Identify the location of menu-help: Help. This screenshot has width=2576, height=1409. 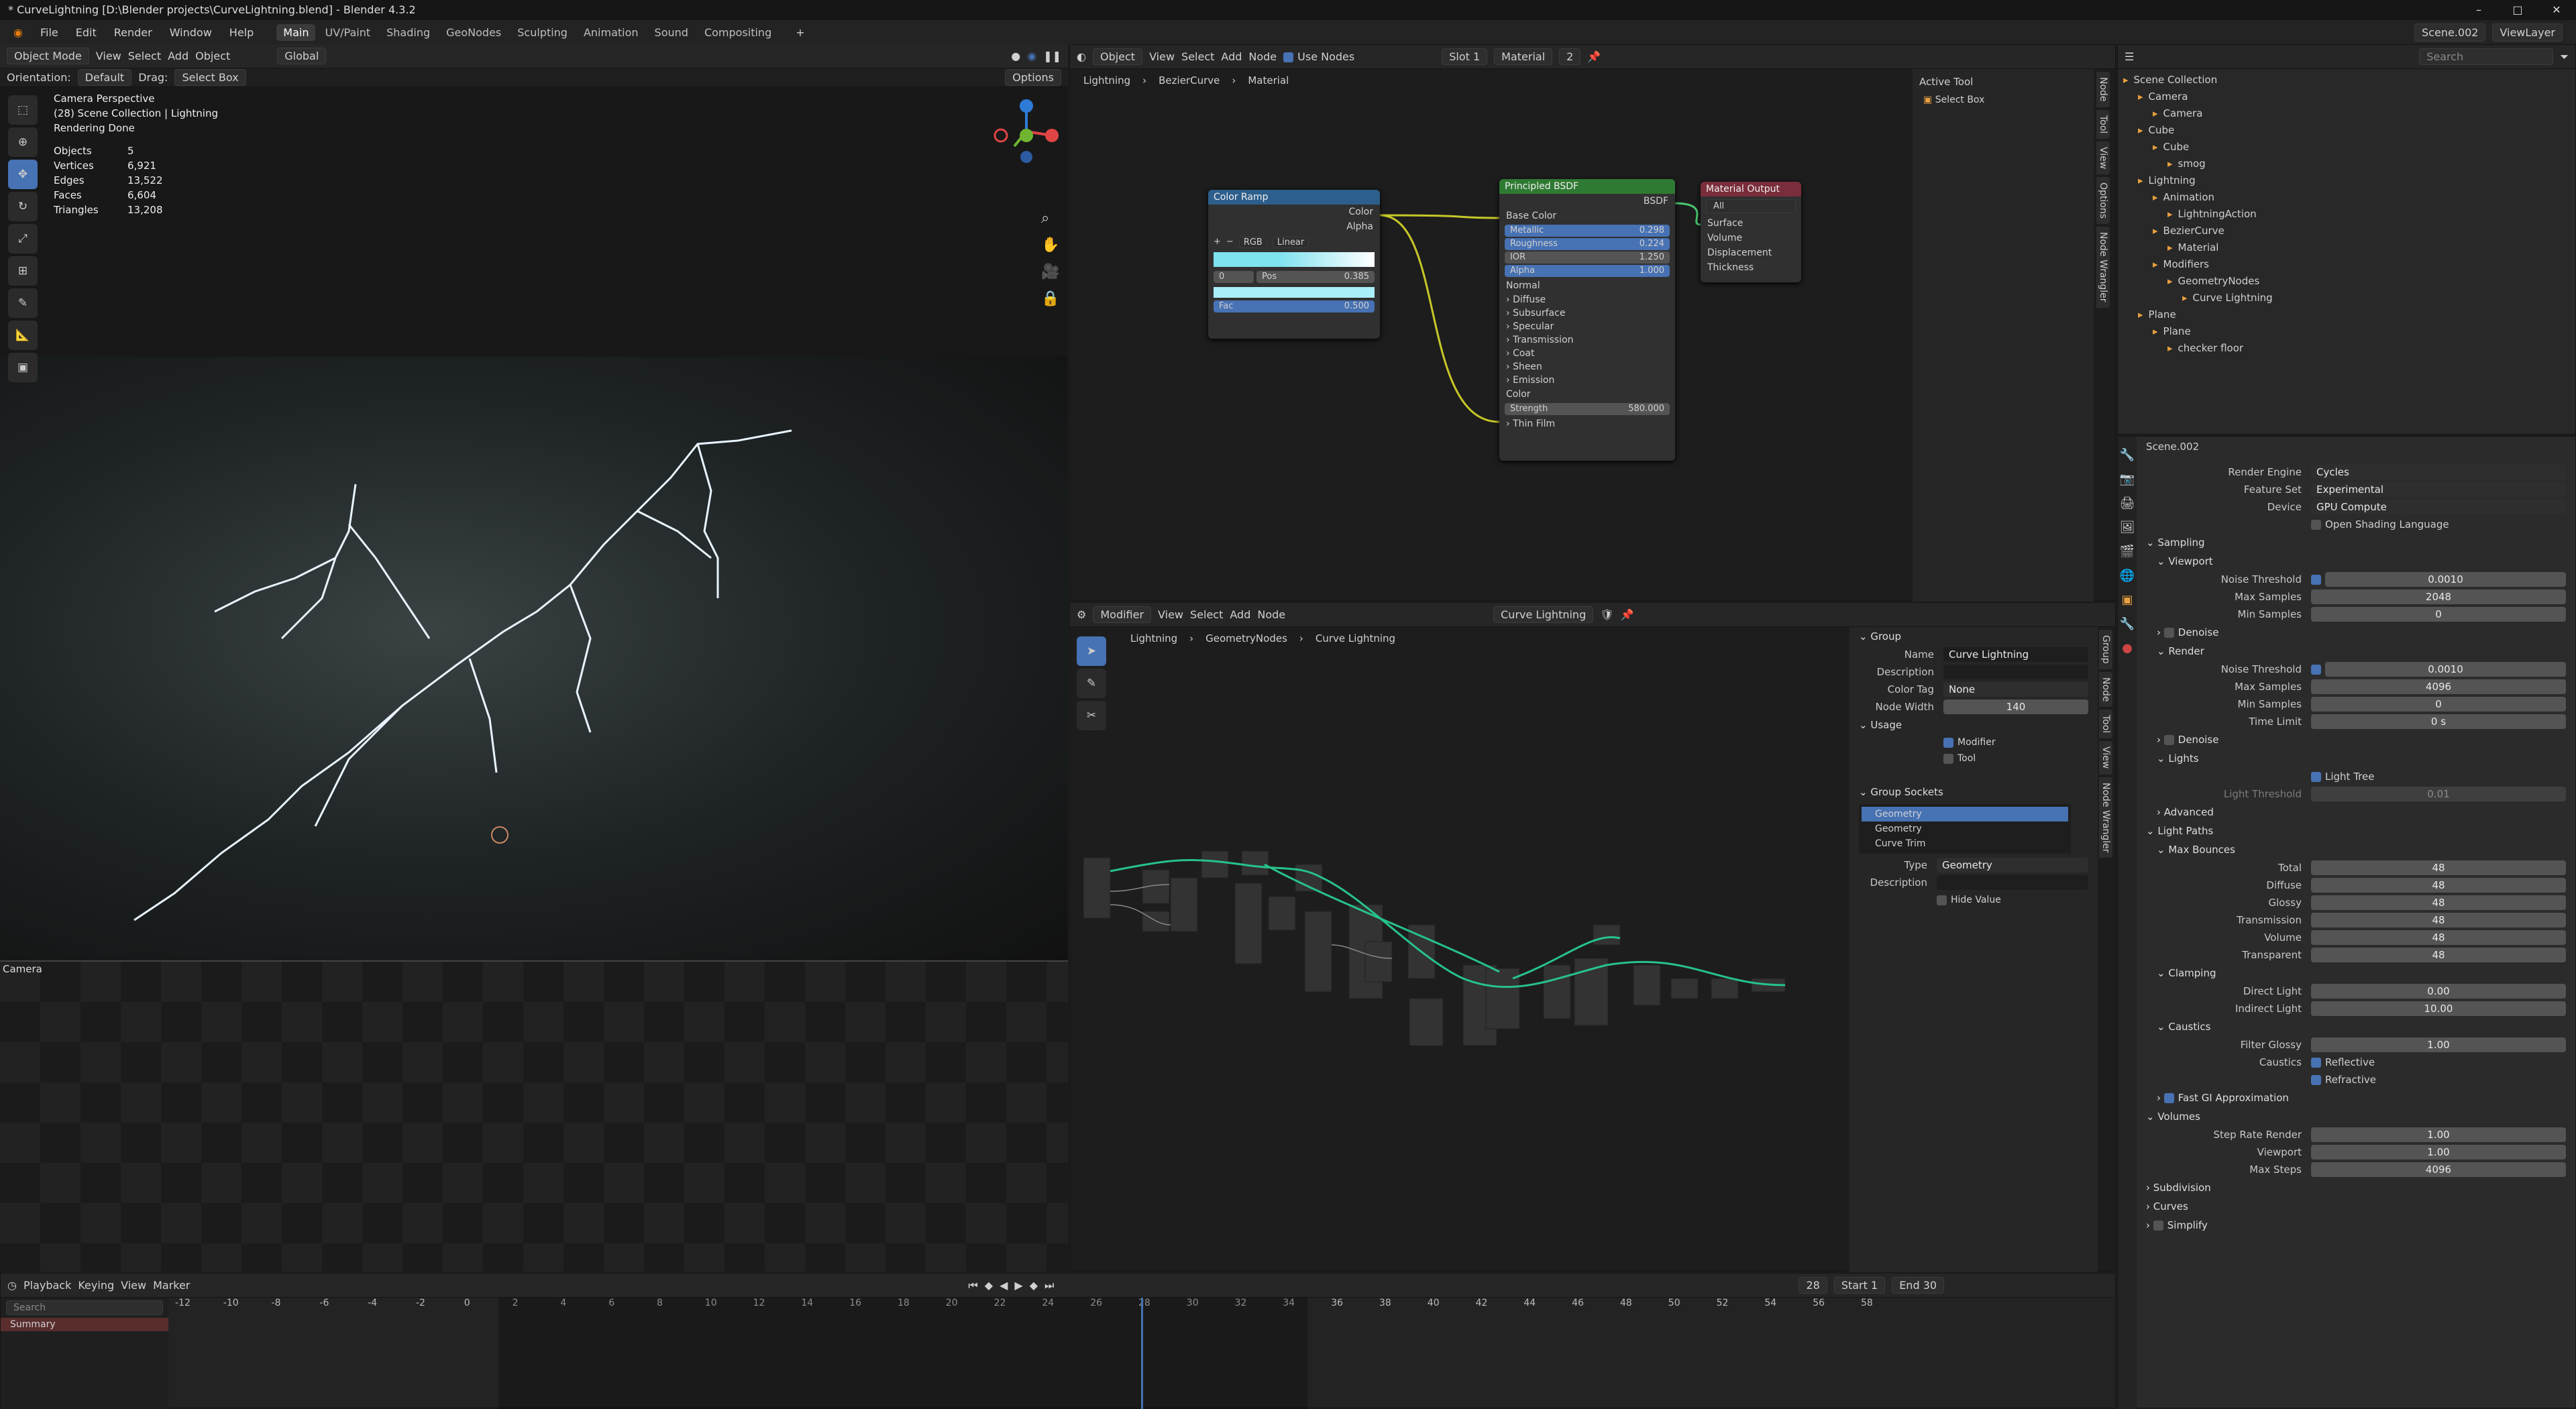
(241, 32).